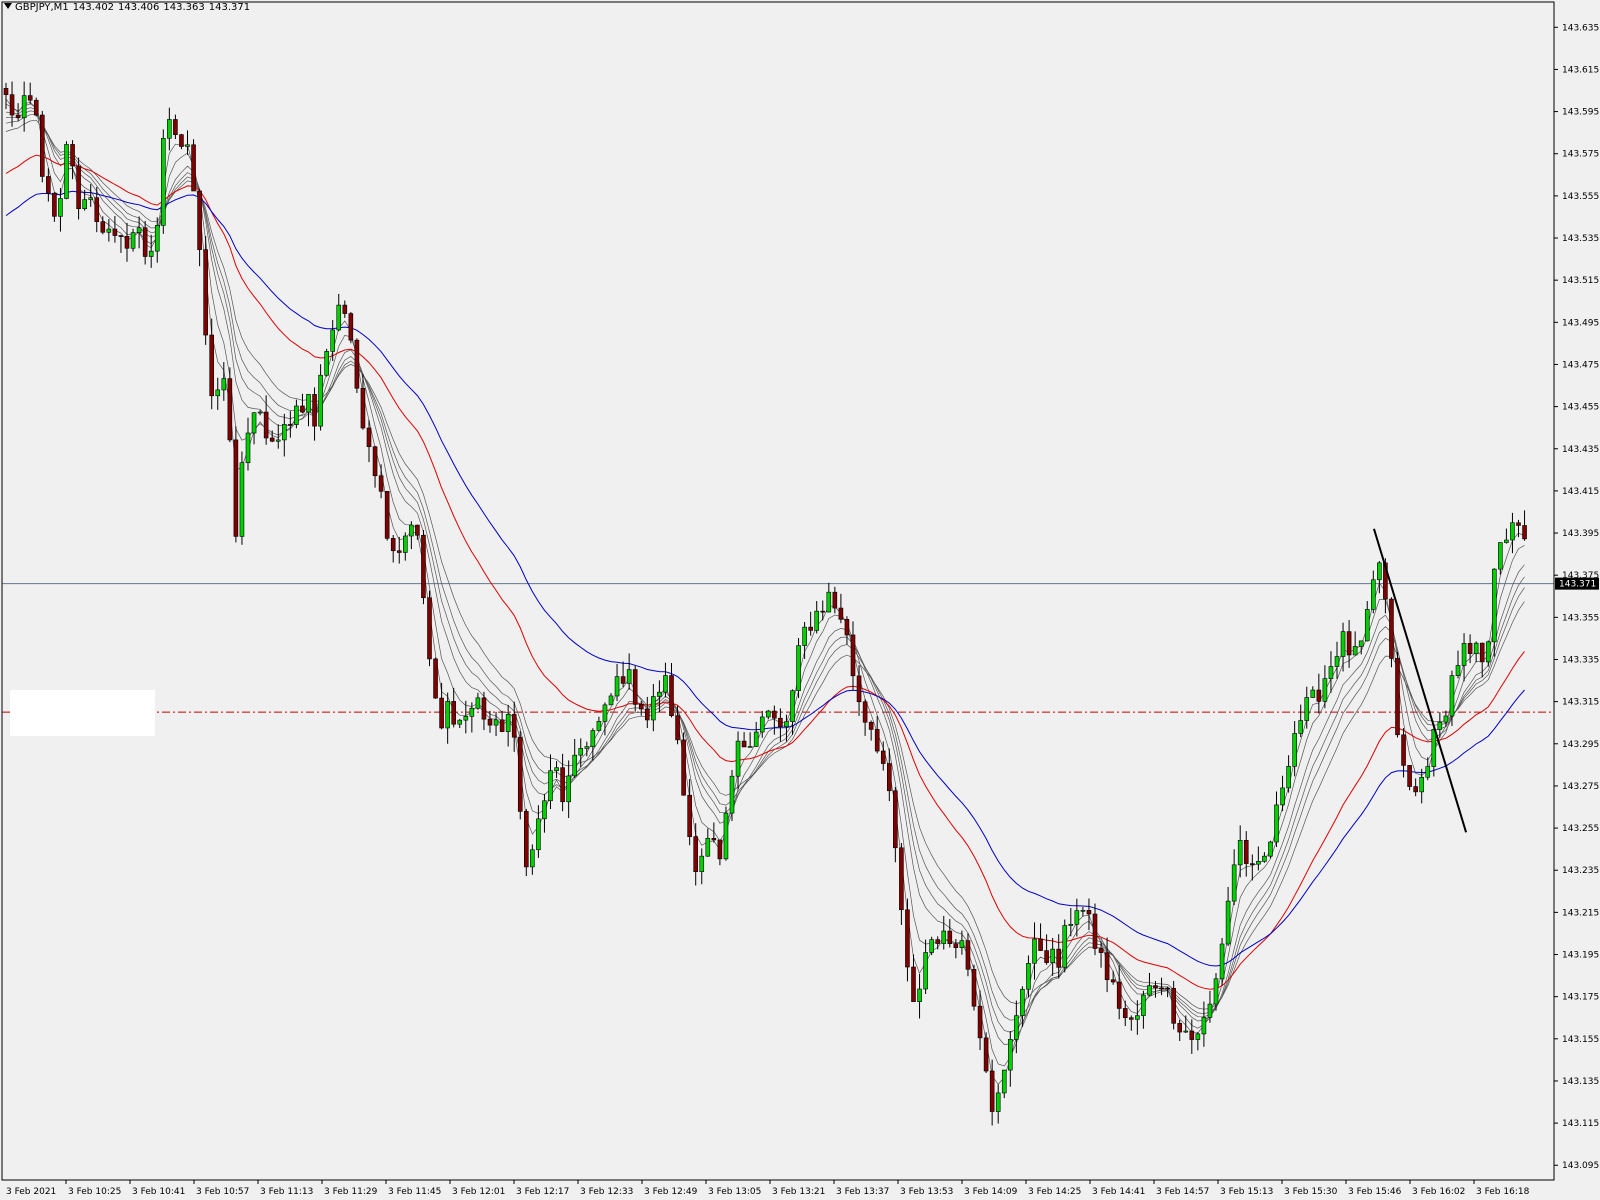 Image resolution: width=1600 pixels, height=1200 pixels. I want to click on x-tick-label: 3 Feb 16:02, so click(1438, 1192).